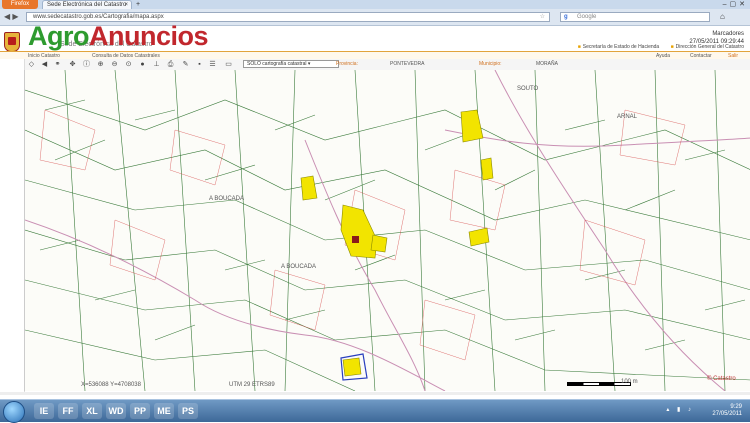  Describe the element at coordinates (710, 47) in the screenshot. I see `link-direccion: Dirección General del Catastro` at that location.